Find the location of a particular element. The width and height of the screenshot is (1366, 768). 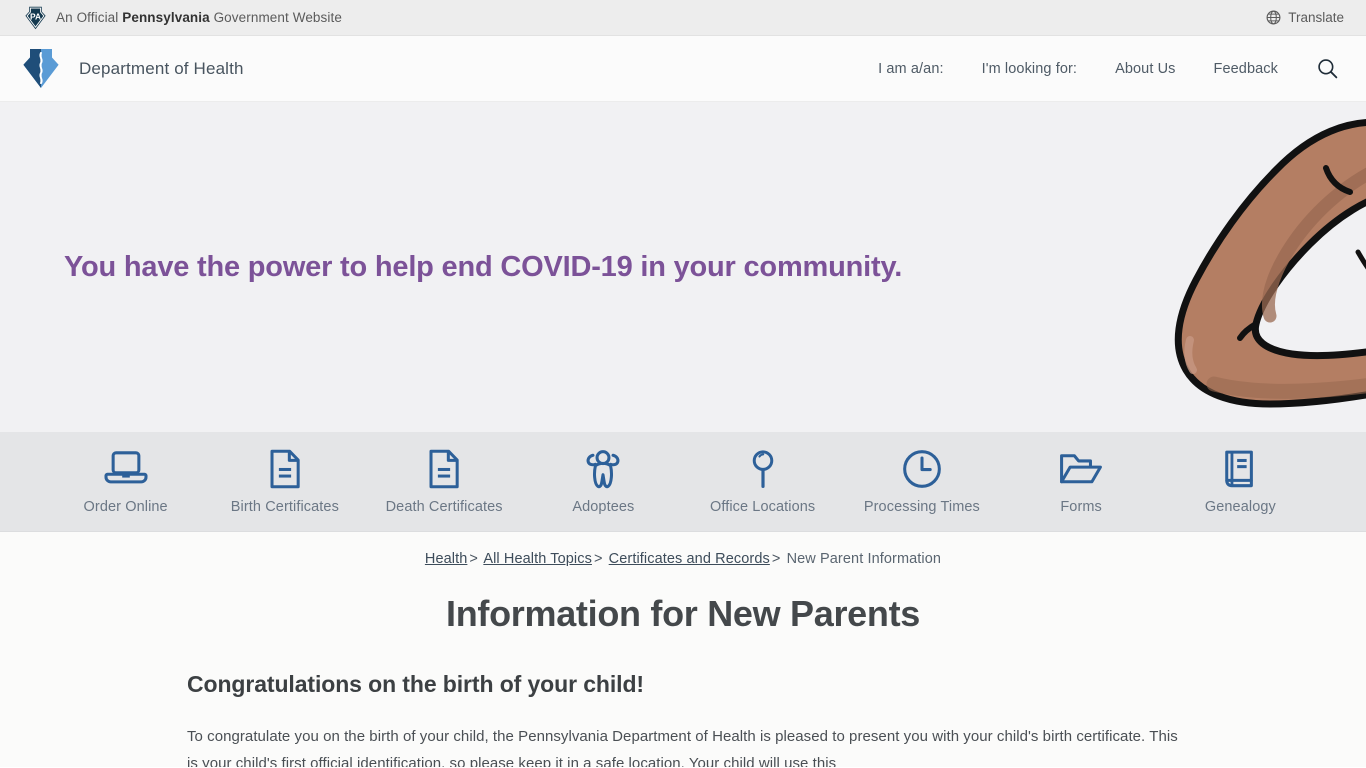

breadcrumb-item-certificates-and-records: Certificates and Records is located at coordinates (689, 559).